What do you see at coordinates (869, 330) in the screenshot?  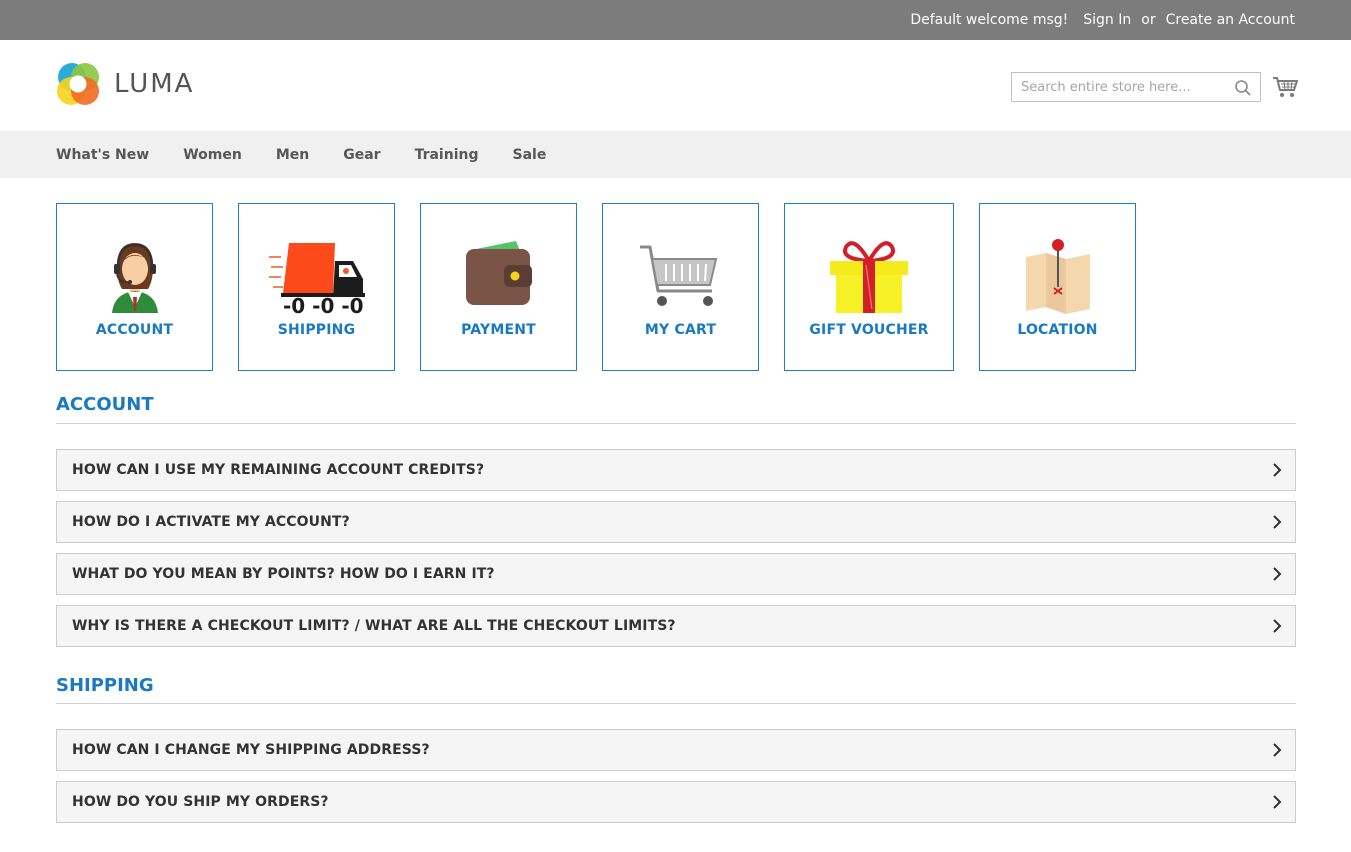 I see `category-label: GIFT VOUCHER` at bounding box center [869, 330].